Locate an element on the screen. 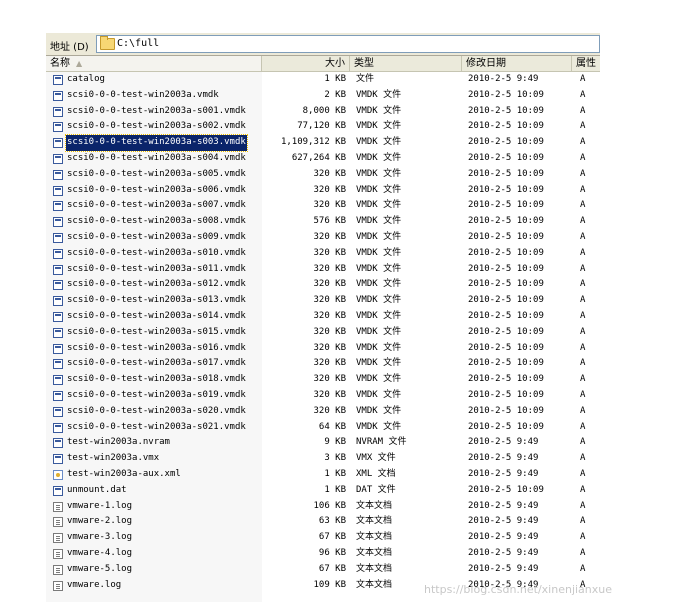 The height and width of the screenshot is (611, 673). file-name: scsi0-0-0-test-win2003a-s014.vmdk is located at coordinates (156, 316).